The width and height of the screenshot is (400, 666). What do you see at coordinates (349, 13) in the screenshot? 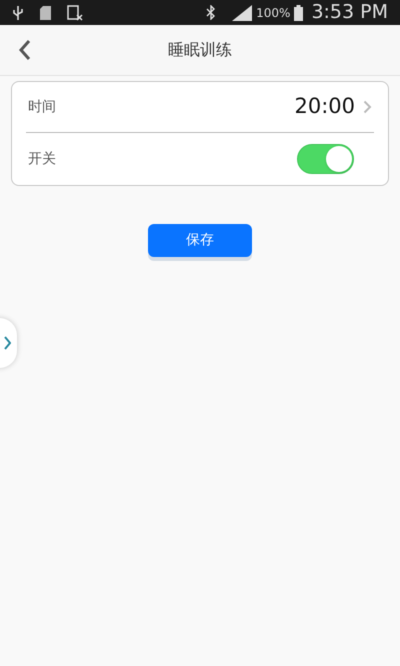
I see `clock: 3:53 PM` at bounding box center [349, 13].